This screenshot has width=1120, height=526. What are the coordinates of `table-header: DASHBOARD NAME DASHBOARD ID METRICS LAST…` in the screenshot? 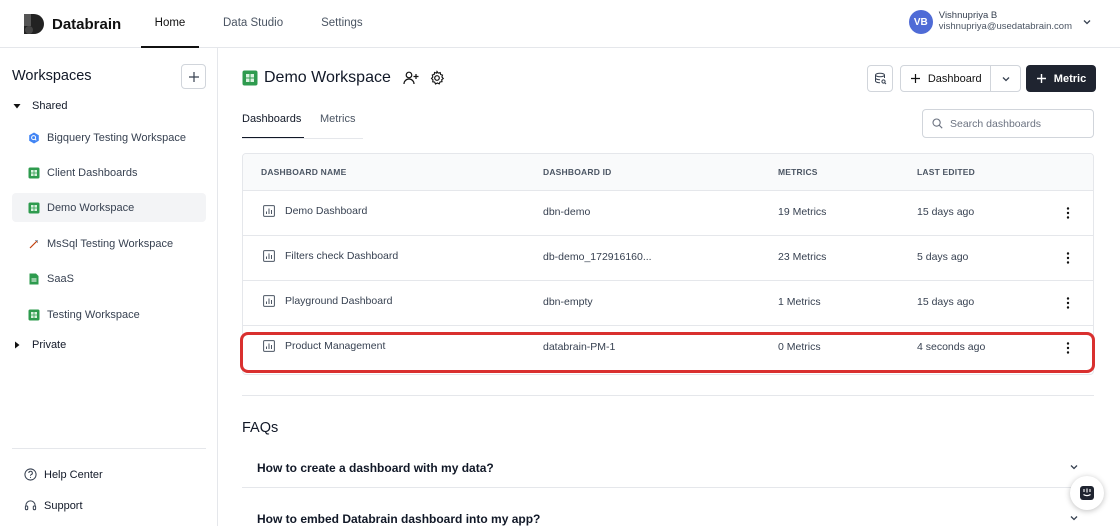 It's located at (668, 172).